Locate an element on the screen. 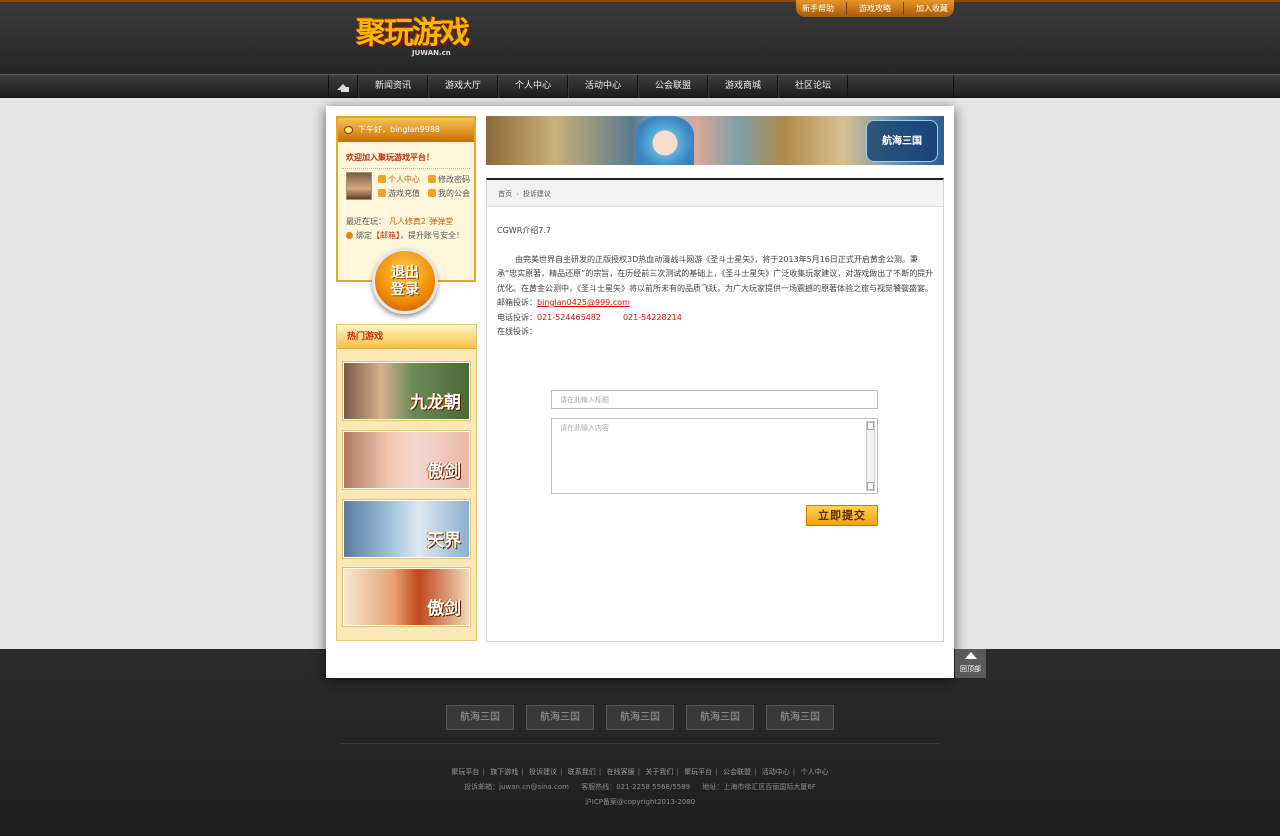 Image resolution: width=1280 pixels, height=836 pixels. nav-item-news: 新闻资讯 is located at coordinates (393, 86).